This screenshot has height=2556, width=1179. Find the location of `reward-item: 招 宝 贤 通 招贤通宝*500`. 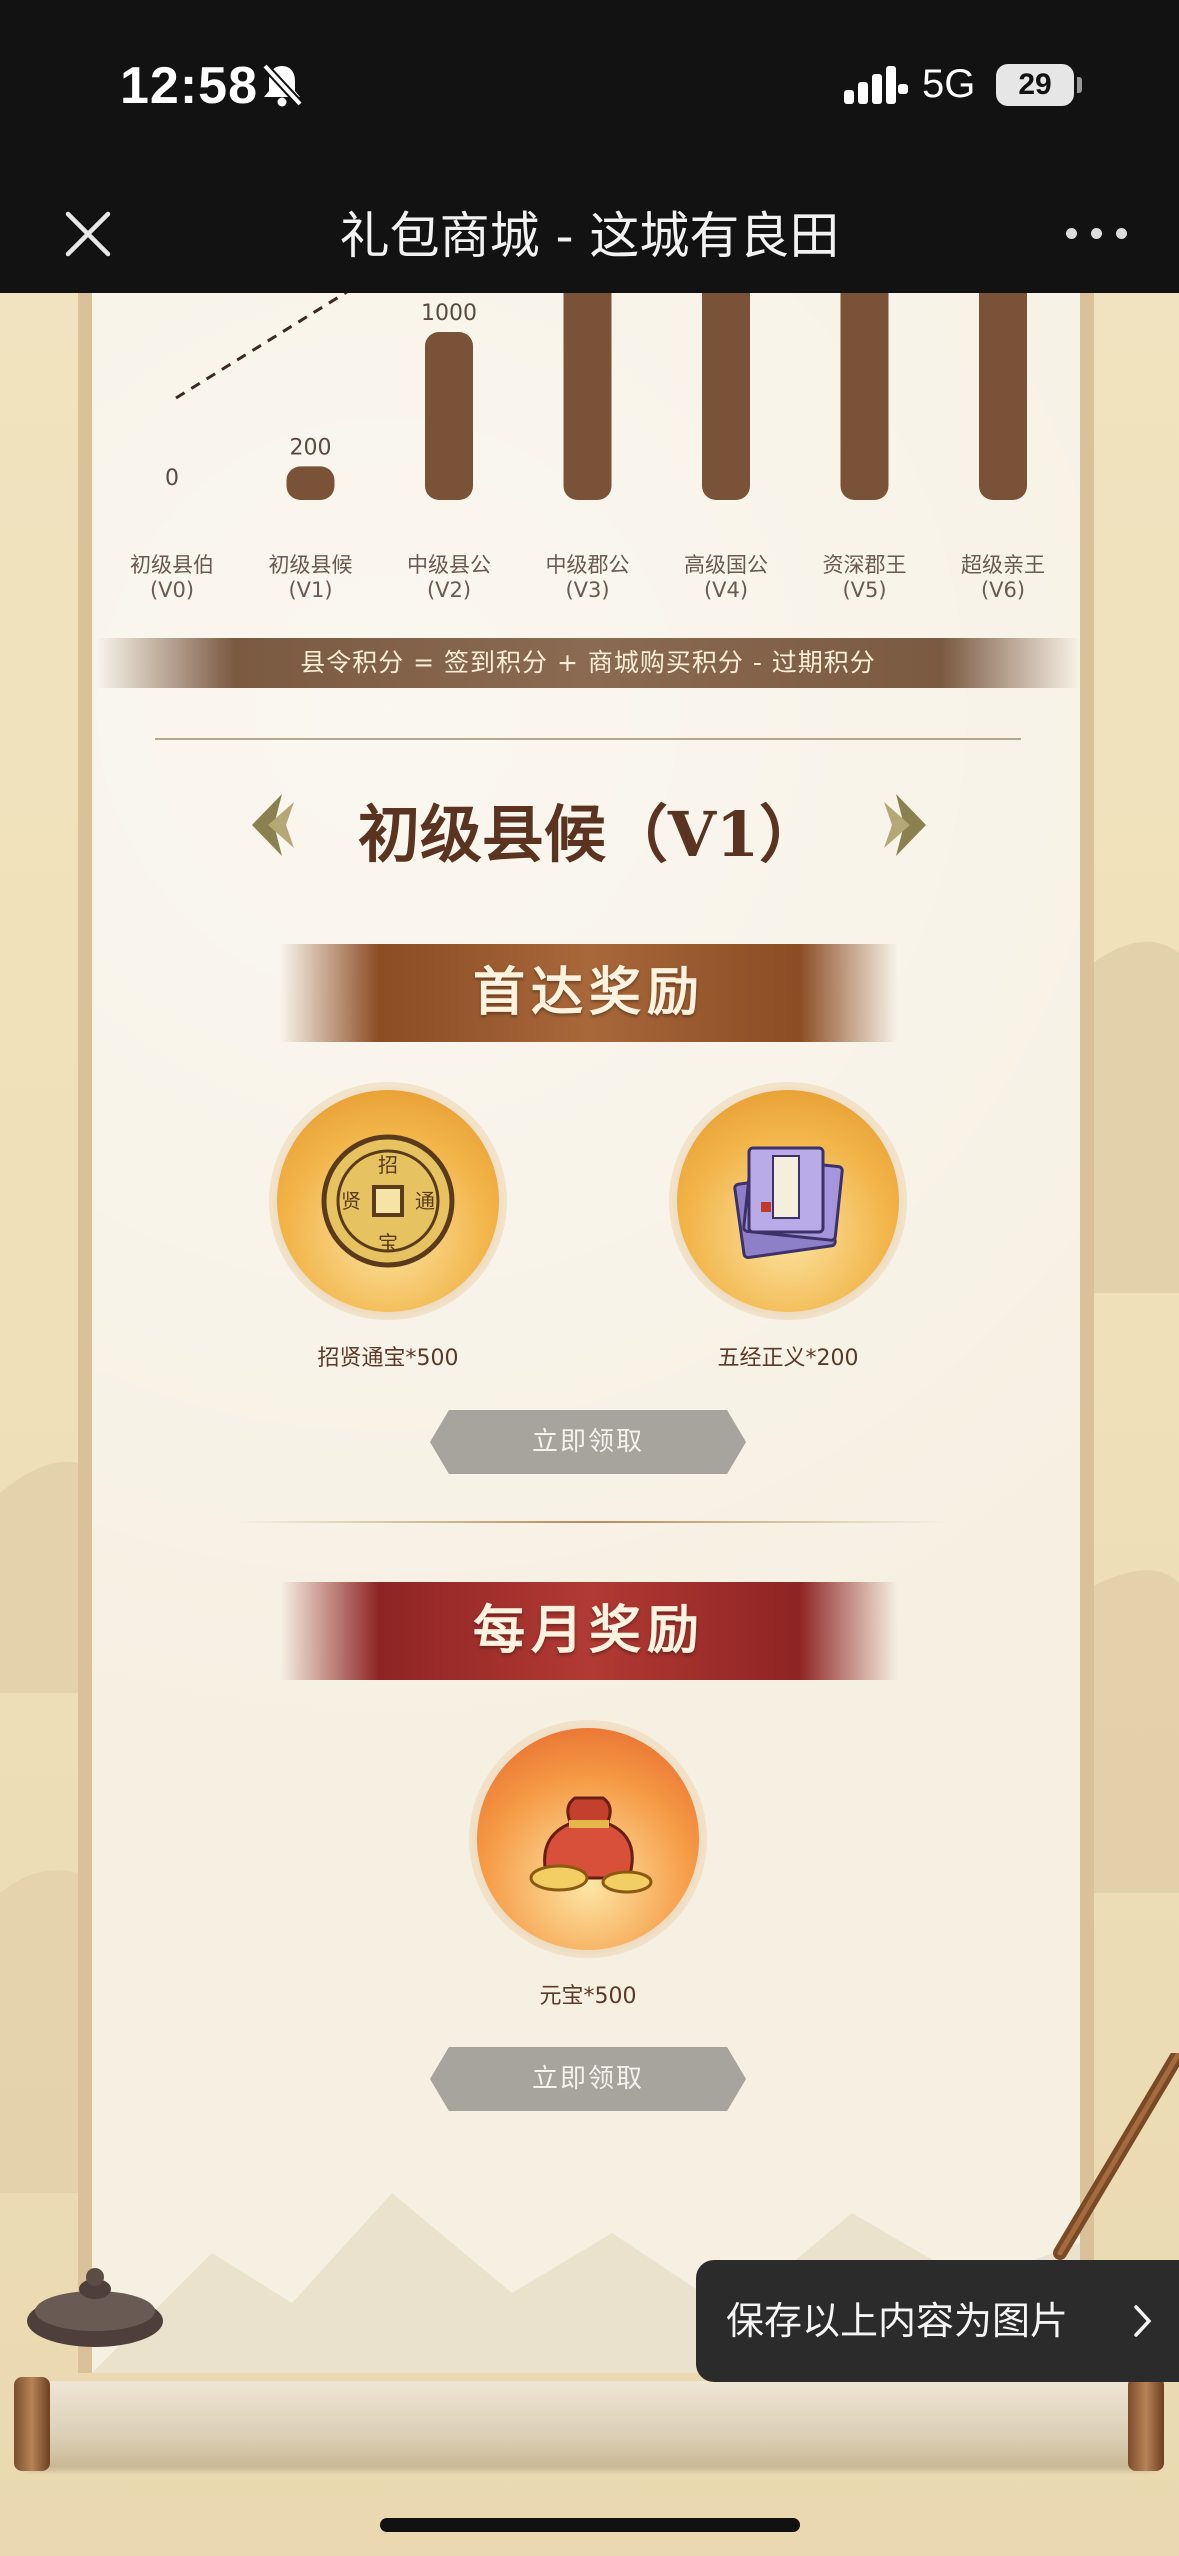

reward-item: 招 宝 贤 通 招贤通宝*500 is located at coordinates (388, 1231).